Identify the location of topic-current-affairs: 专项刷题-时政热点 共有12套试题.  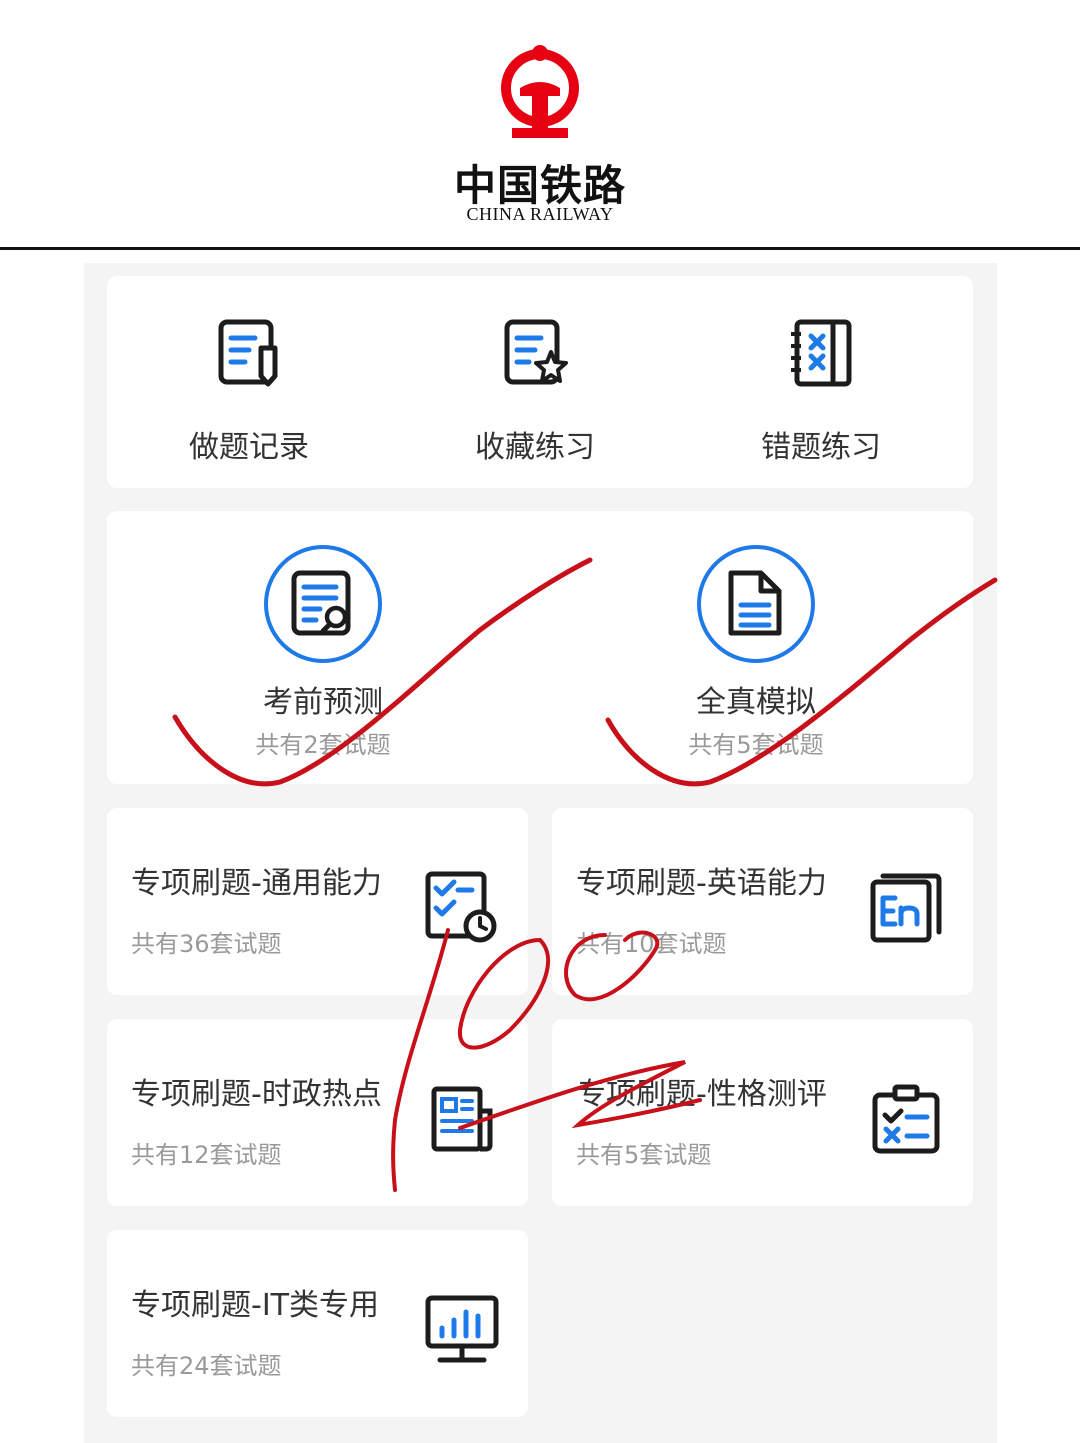
(317, 1112).